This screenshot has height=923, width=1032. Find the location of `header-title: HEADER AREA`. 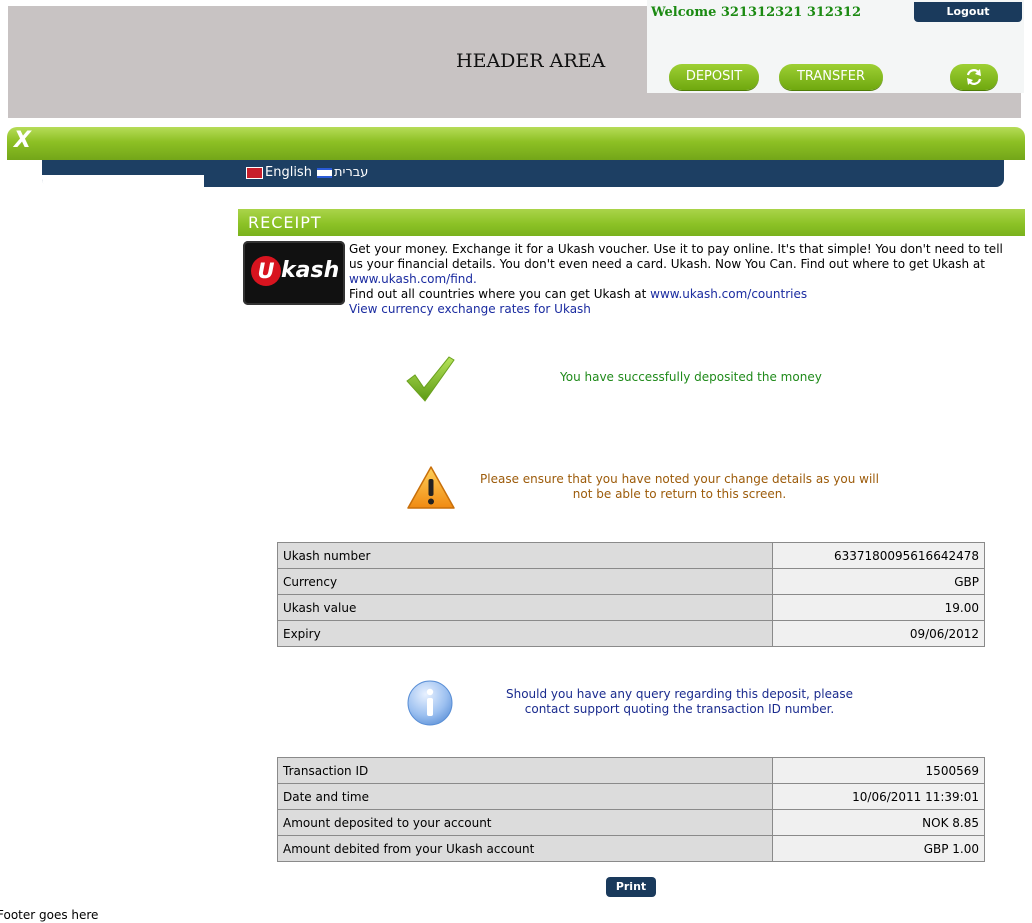

header-title: HEADER AREA is located at coordinates (531, 61).